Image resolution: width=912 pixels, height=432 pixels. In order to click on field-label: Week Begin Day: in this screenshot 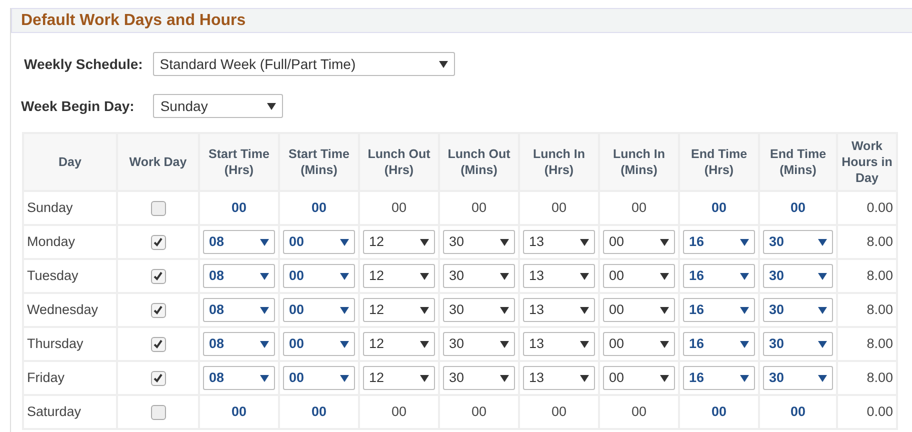, I will do `click(77, 106)`.